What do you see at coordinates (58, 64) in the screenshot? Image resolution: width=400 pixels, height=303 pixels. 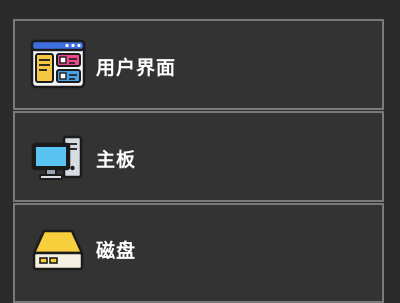 I see `ui-window-icon` at bounding box center [58, 64].